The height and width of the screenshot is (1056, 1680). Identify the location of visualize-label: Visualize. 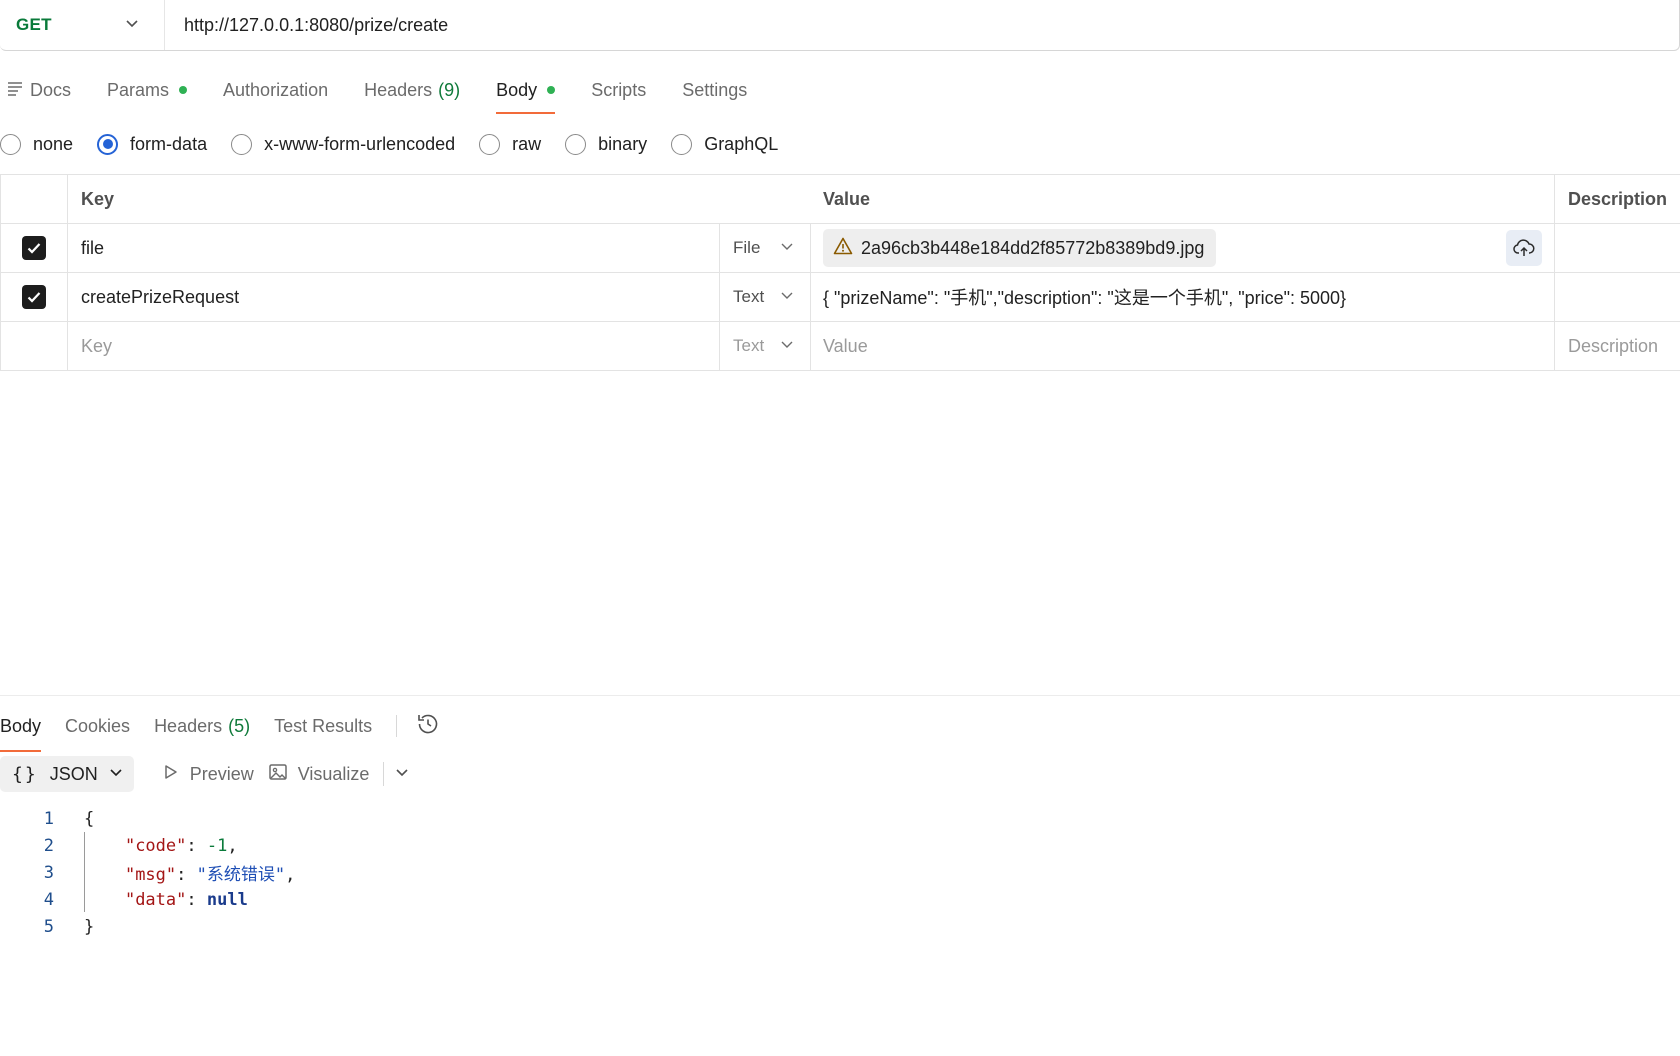
(333, 773).